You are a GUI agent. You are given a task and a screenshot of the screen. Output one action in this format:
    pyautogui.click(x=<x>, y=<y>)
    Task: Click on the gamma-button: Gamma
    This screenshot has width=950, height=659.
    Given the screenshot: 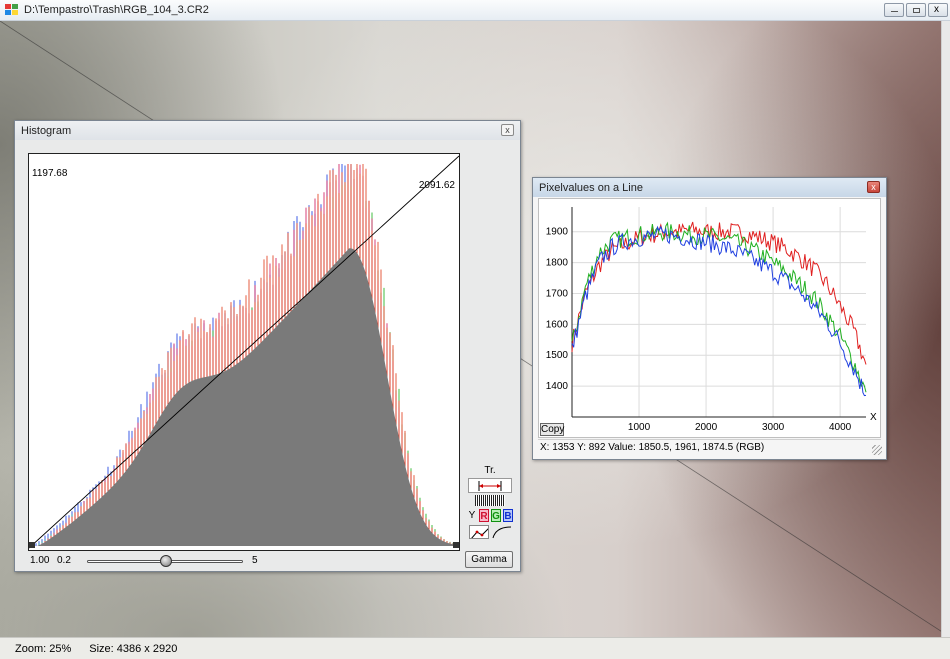 What is the action you would take?
    pyautogui.click(x=489, y=559)
    